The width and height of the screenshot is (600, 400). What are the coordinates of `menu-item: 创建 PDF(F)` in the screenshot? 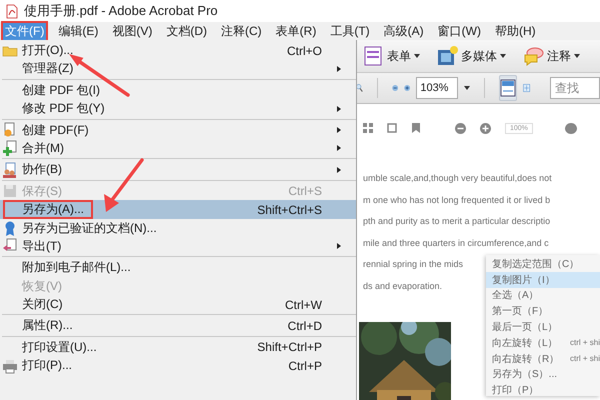 It's located at (178, 129).